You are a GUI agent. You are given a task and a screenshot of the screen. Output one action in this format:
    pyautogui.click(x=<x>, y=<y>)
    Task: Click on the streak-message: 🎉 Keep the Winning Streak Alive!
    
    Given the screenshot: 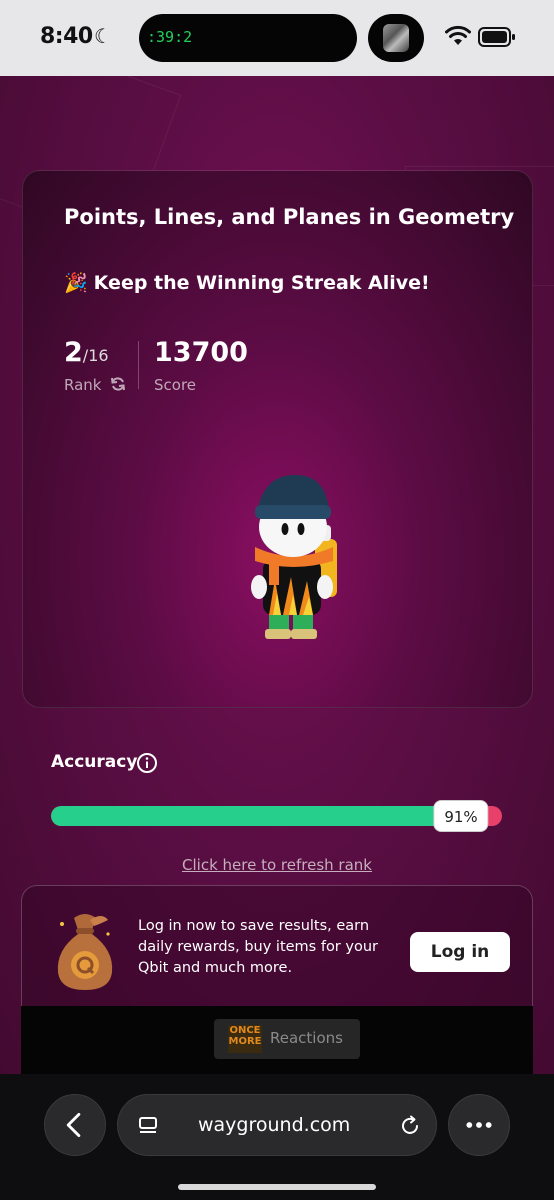 What is the action you would take?
    pyautogui.click(x=247, y=282)
    